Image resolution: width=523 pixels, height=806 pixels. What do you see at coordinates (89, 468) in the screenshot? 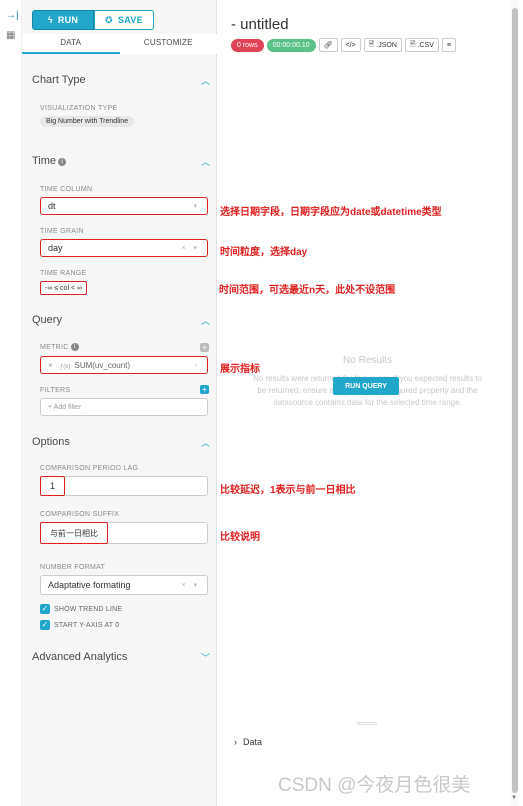
I see `comparison-lag-label: COMPARISON PERIOD LAG` at bounding box center [89, 468].